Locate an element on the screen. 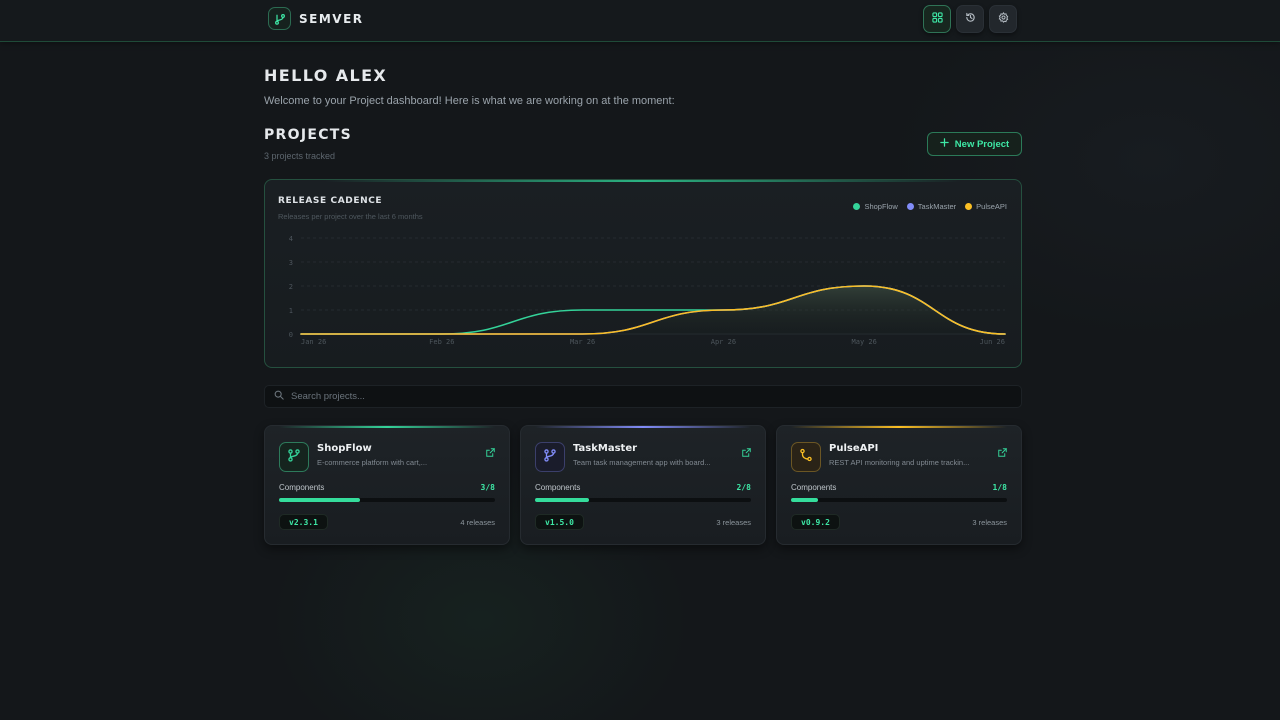 The image size is (1280, 720). release-count: 4 releases is located at coordinates (477, 522).